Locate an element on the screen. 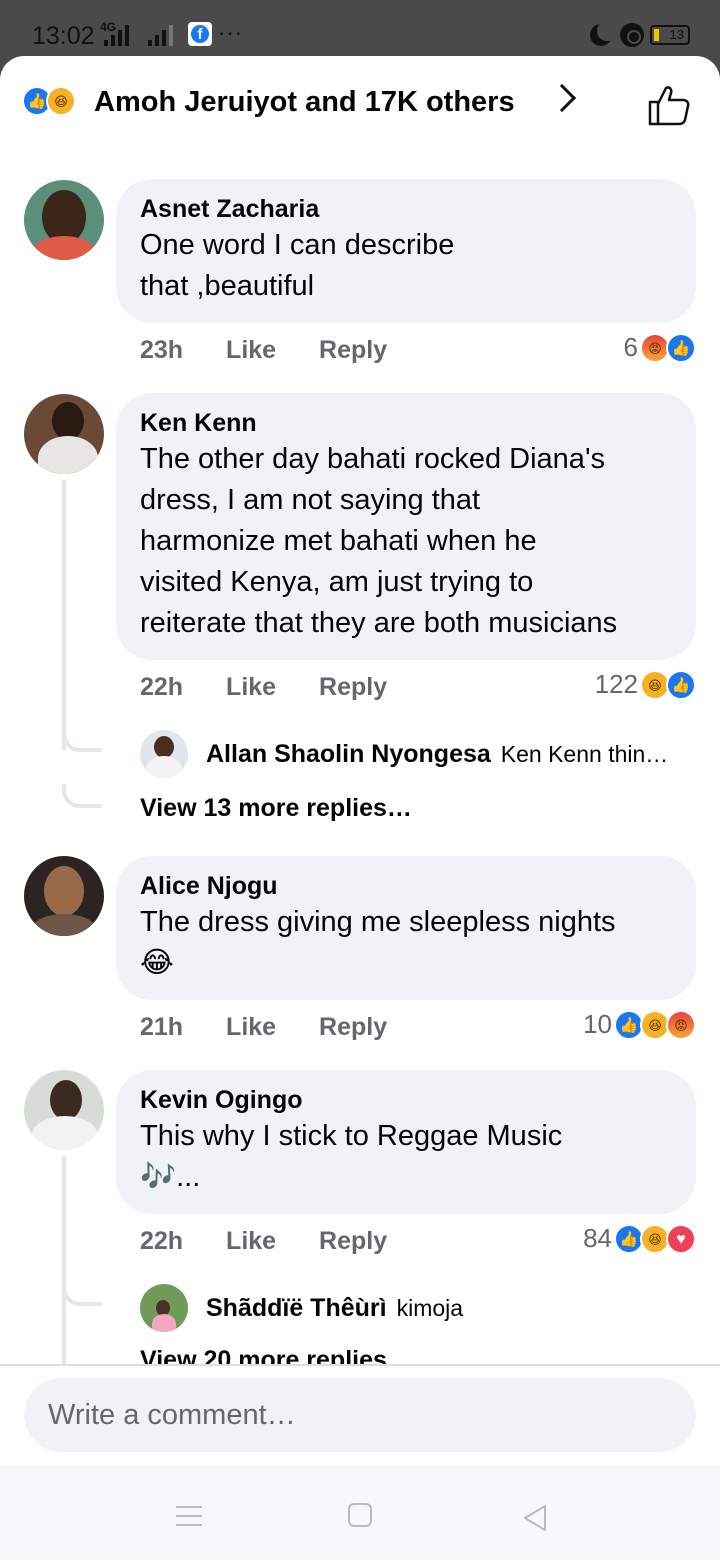 This screenshot has height=1560, width=720. battery-icon: 13 is located at coordinates (670, 35).